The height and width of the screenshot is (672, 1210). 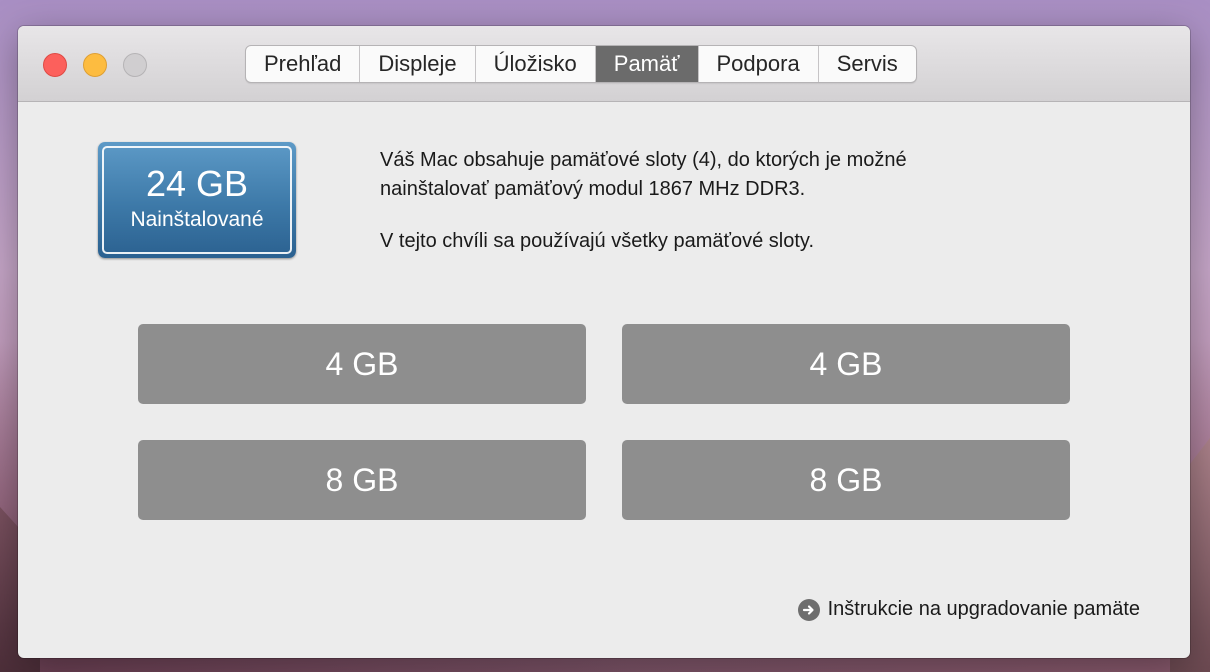 I want to click on memory-upgrade-instructions-link: Inštrukcie na upgradovanie pamäte, so click(x=968, y=609).